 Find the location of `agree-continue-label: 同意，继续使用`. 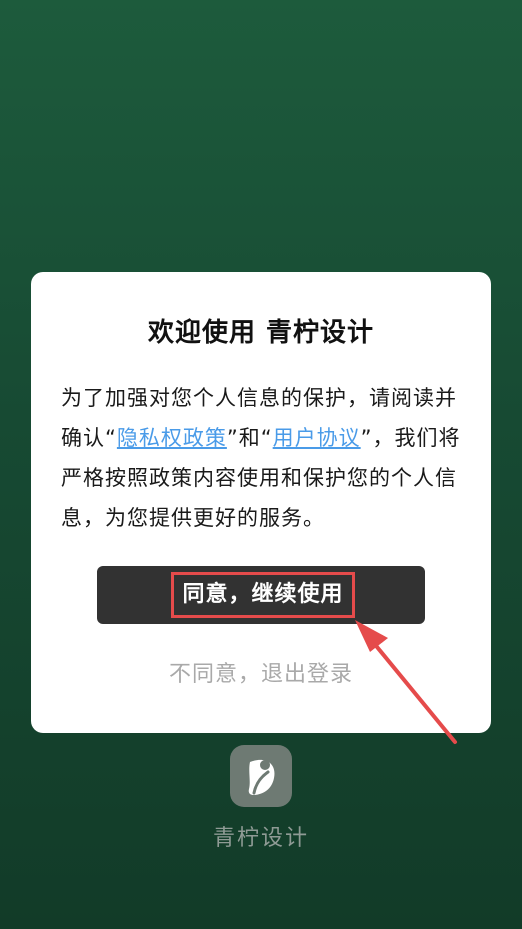

agree-continue-label: 同意，继续使用 is located at coordinates (263, 595).